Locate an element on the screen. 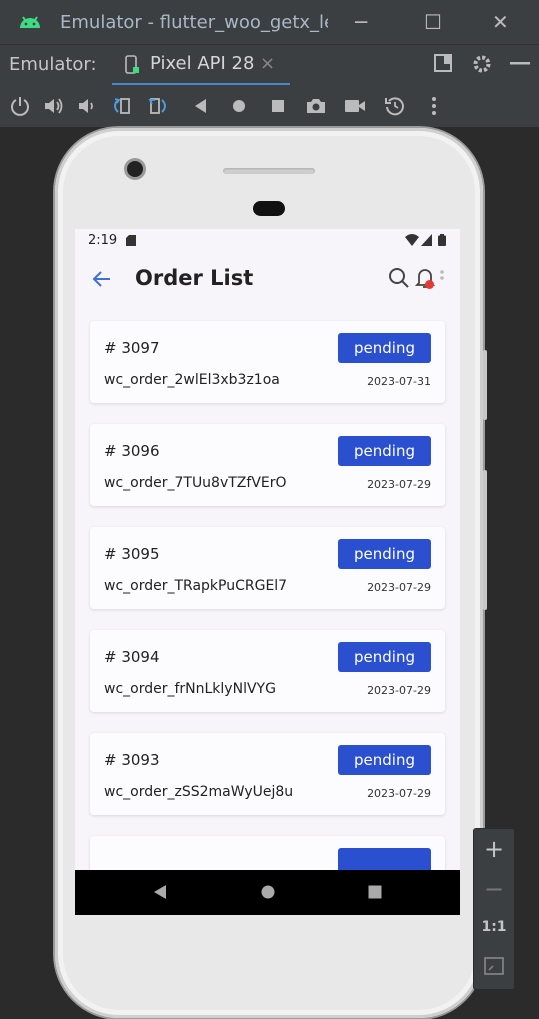 The height and width of the screenshot is (1019, 539). order-code: wc_order_TRapkPuCRGEl7 is located at coordinates (196, 586).